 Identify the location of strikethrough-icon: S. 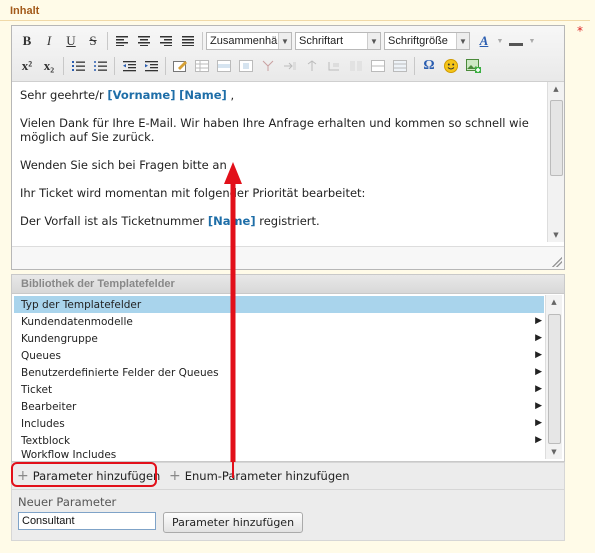
(93, 41).